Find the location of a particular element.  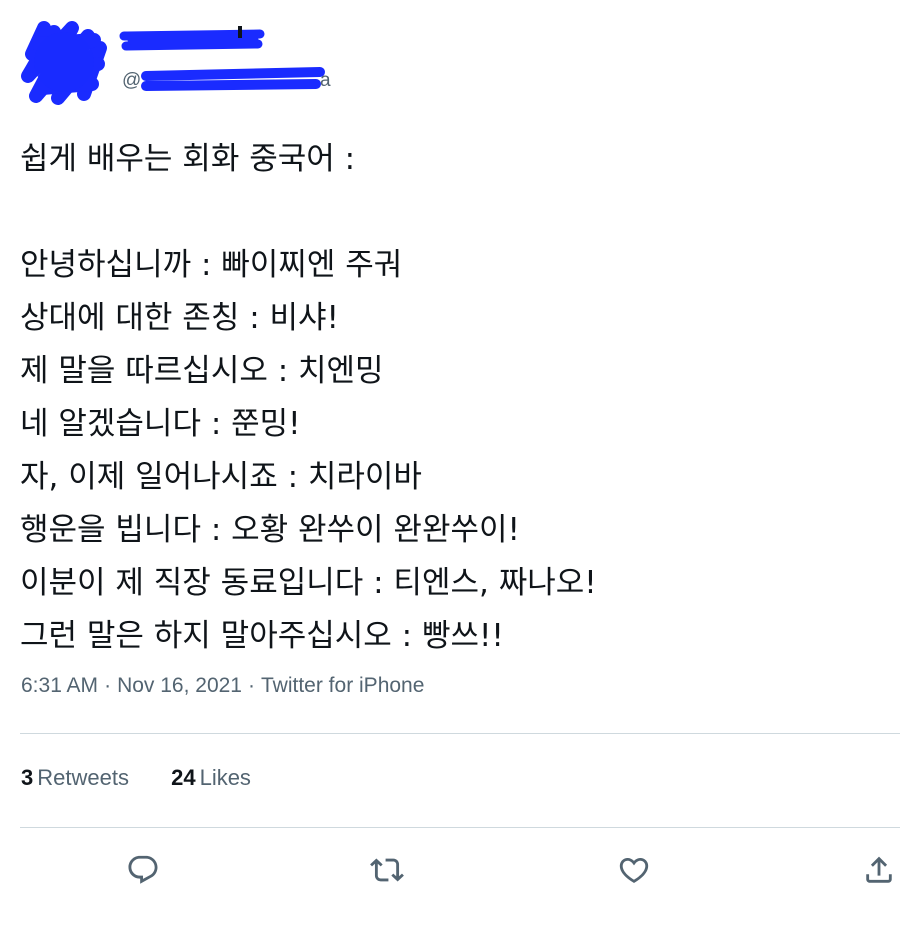

tweet-line: 이분이 제 직장 동료입니다 : 티엔스, 짜나오! is located at coordinates (308, 583).